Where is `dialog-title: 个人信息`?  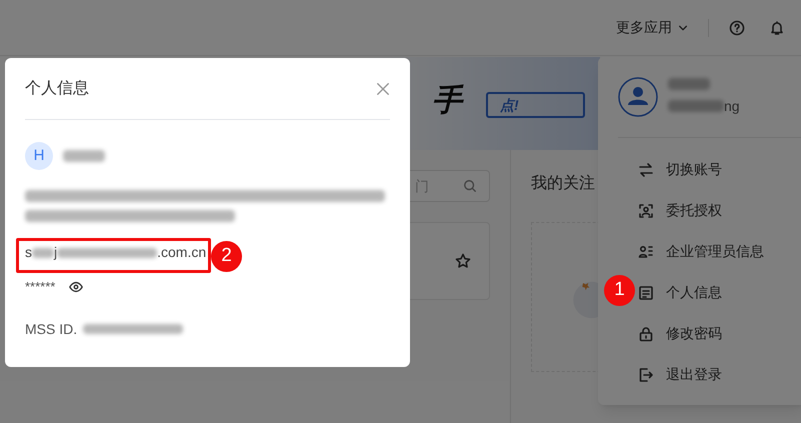
dialog-title: 个人信息 is located at coordinates (57, 88).